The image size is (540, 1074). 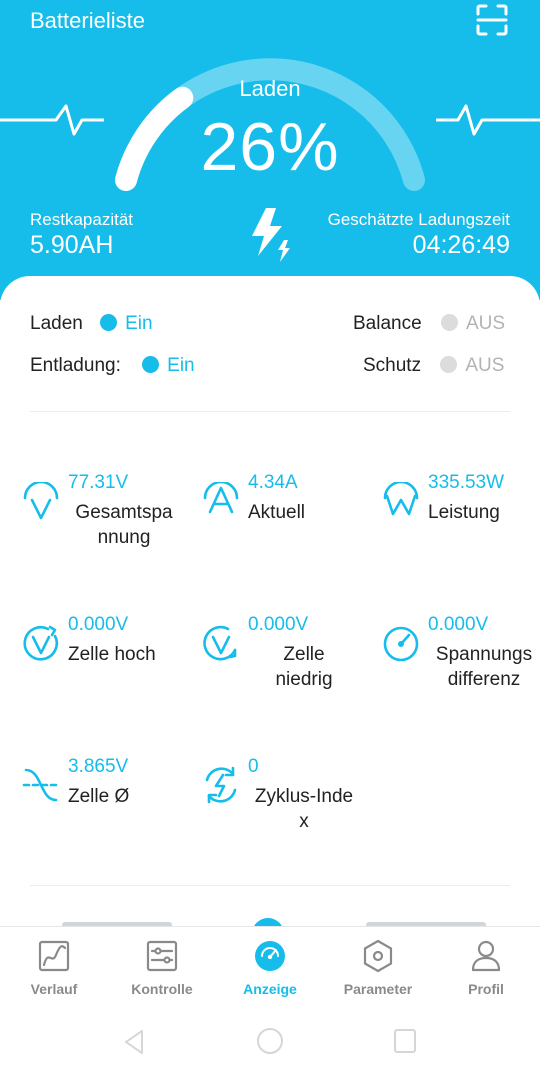 I want to click on tab-anzeige: Anzeige, so click(x=270, y=967).